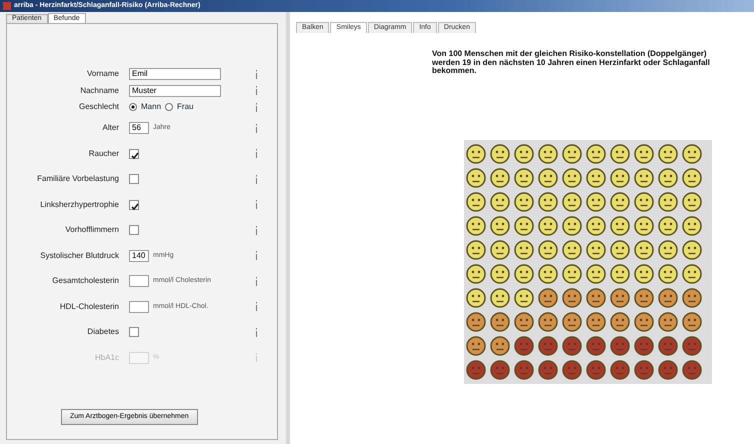  Describe the element at coordinates (107, 358) in the screenshot. I see `field-label: HbA1c` at that location.